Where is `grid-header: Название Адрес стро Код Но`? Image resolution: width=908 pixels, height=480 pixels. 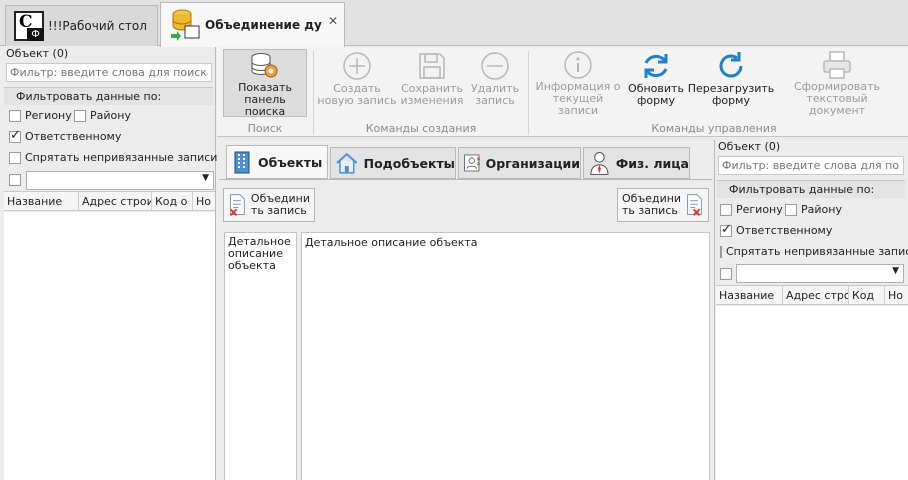 grid-header: Название Адрес стро Код Но is located at coordinates (812, 295).